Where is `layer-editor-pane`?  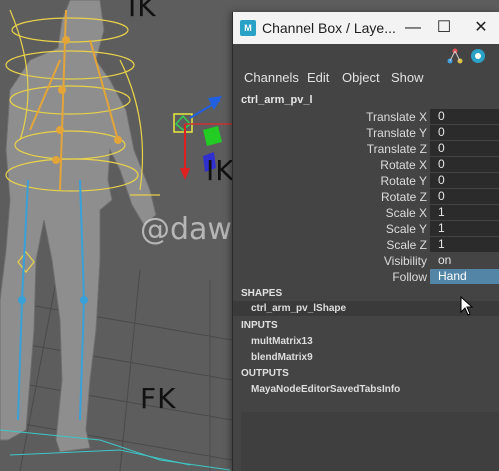 layer-editor-pane is located at coordinates (370, 441).